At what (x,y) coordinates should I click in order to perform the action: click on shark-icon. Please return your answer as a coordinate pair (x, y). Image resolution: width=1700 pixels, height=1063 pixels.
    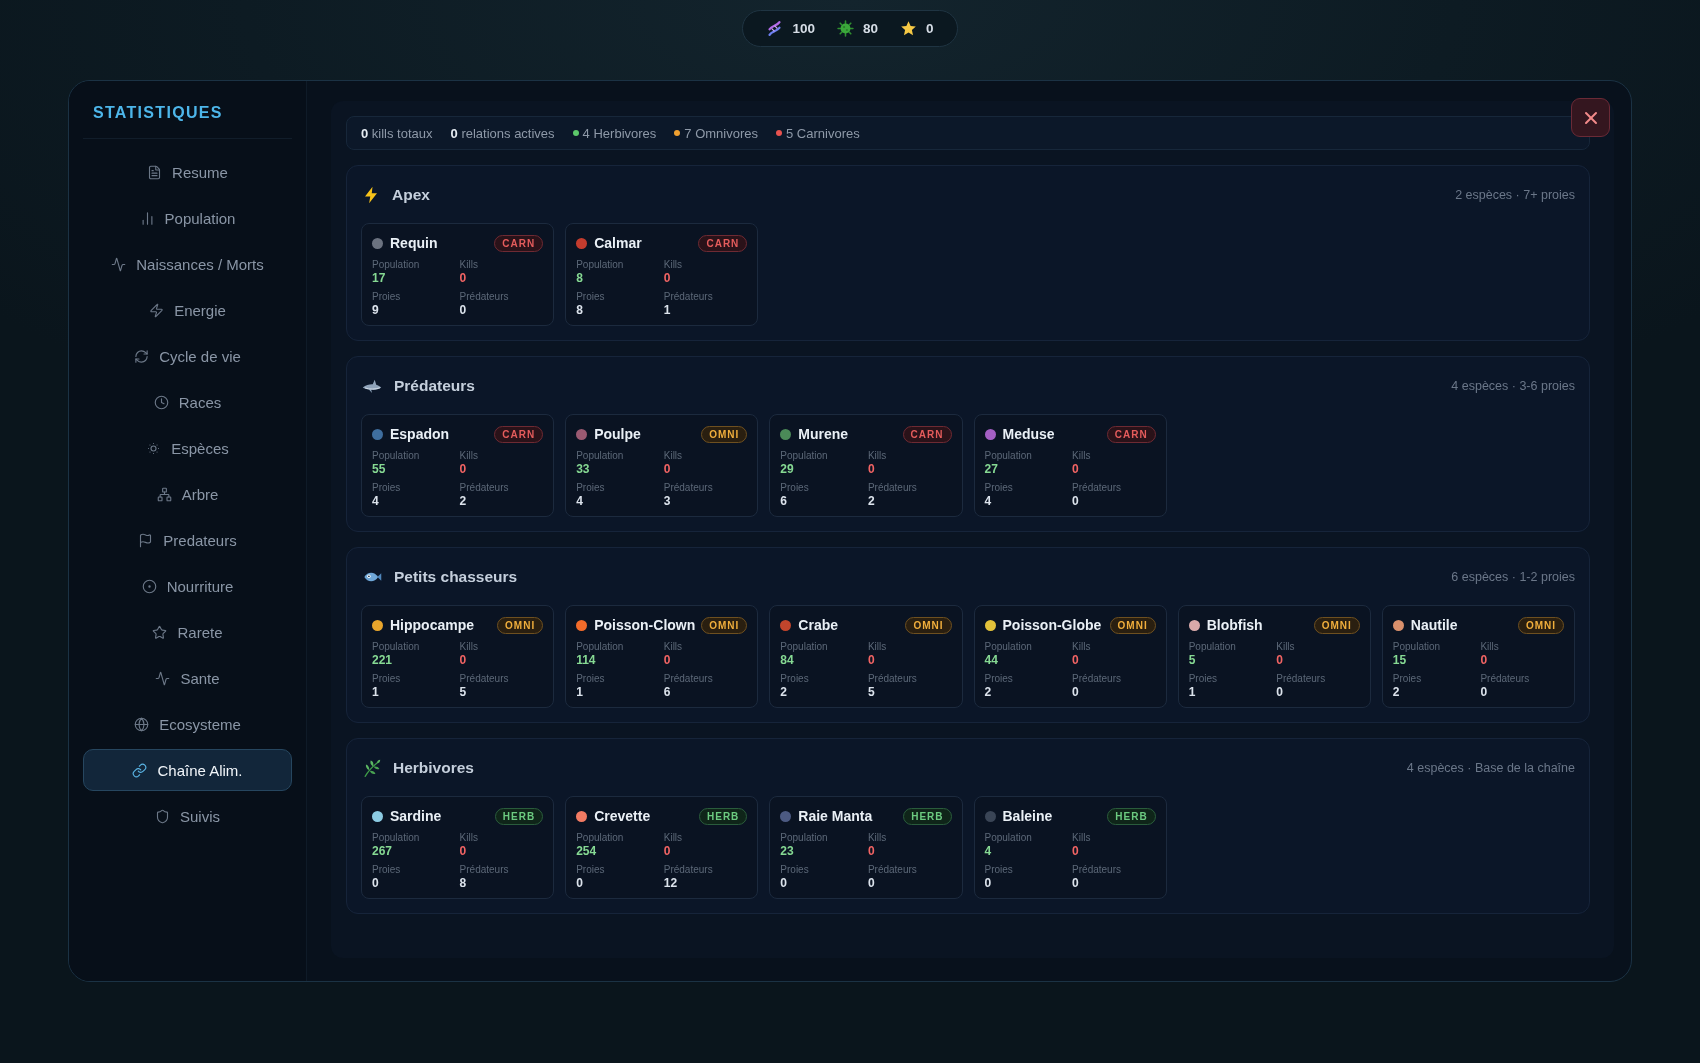
    Looking at the image, I should click on (372, 386).